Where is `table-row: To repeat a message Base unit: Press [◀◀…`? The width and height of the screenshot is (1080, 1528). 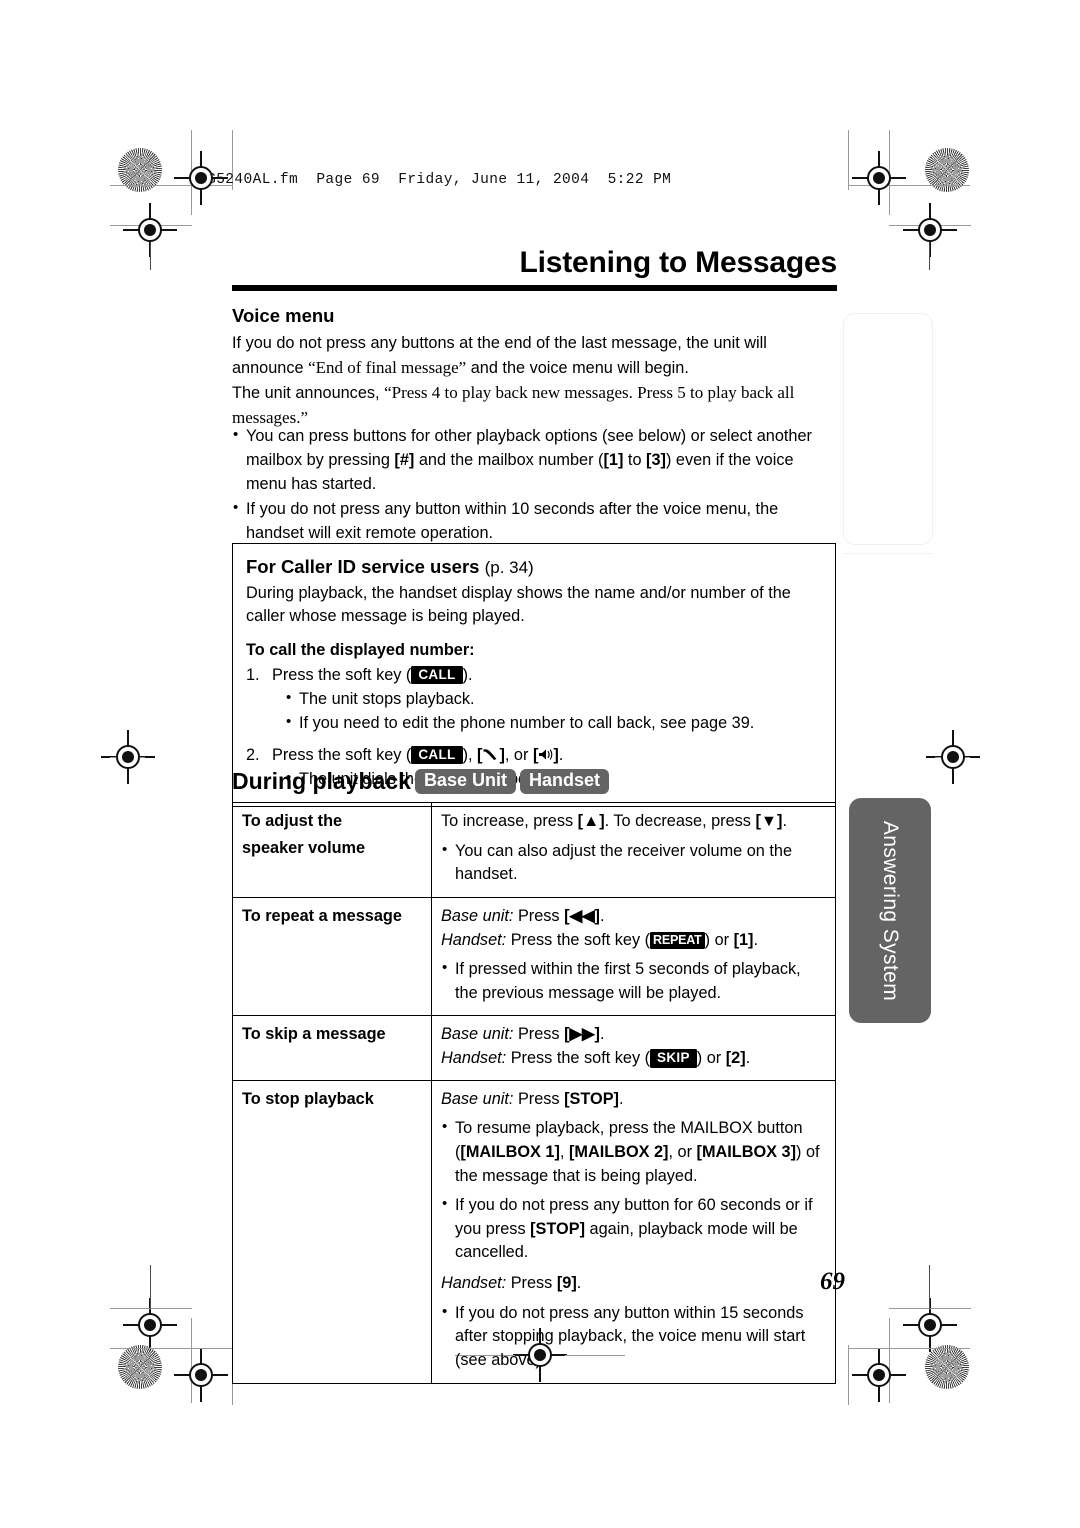
table-row: To repeat a message Base unit: Press [◀◀… is located at coordinates (534, 956).